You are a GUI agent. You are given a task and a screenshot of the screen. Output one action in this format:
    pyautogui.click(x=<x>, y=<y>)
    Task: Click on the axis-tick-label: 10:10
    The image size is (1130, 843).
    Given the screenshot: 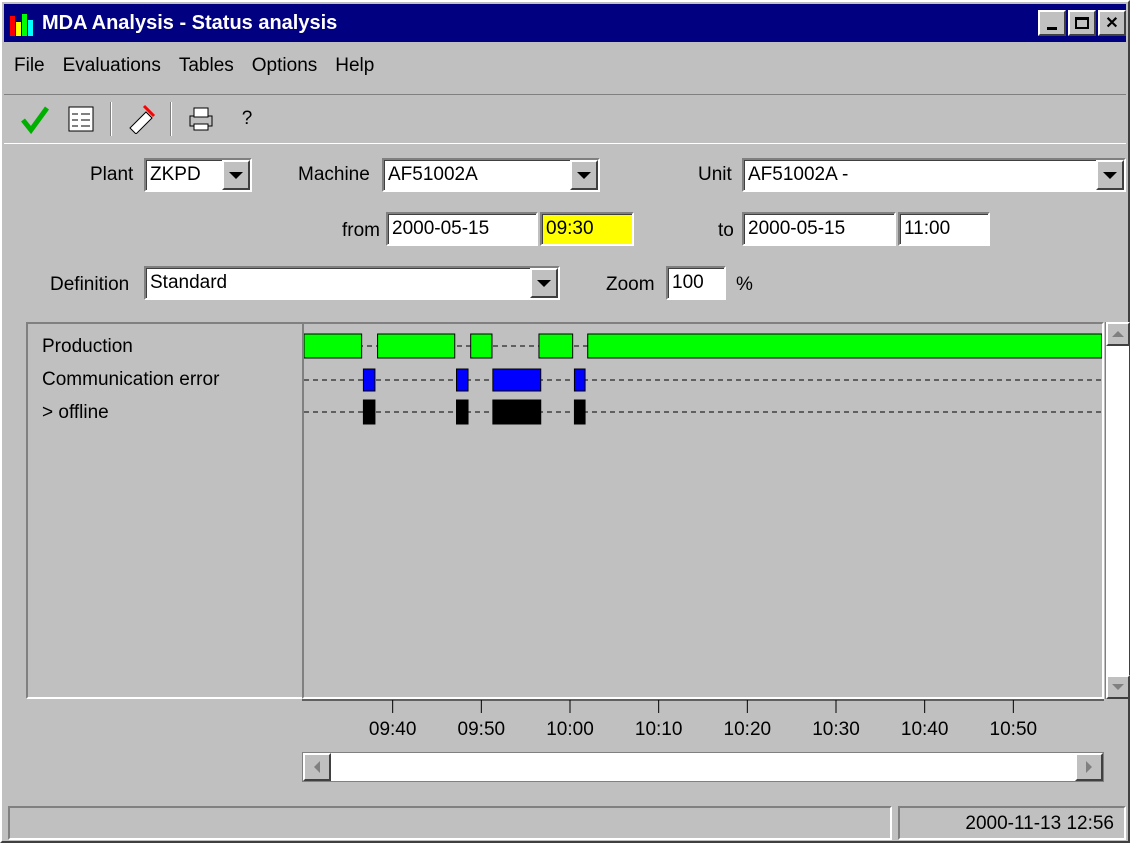 What is the action you would take?
    pyautogui.click(x=659, y=729)
    